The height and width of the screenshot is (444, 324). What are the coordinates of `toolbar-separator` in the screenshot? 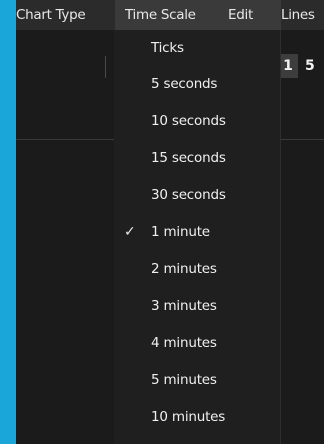 It's located at (105, 67).